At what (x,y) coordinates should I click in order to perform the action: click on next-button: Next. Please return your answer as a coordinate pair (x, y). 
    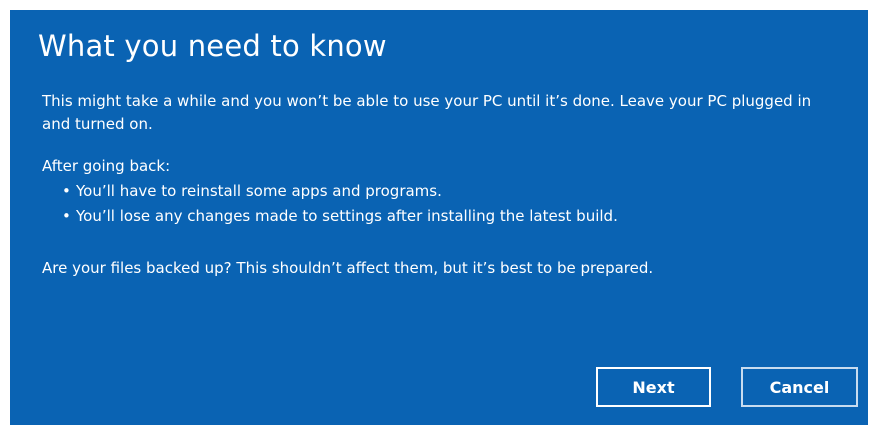
    Looking at the image, I should click on (653, 387).